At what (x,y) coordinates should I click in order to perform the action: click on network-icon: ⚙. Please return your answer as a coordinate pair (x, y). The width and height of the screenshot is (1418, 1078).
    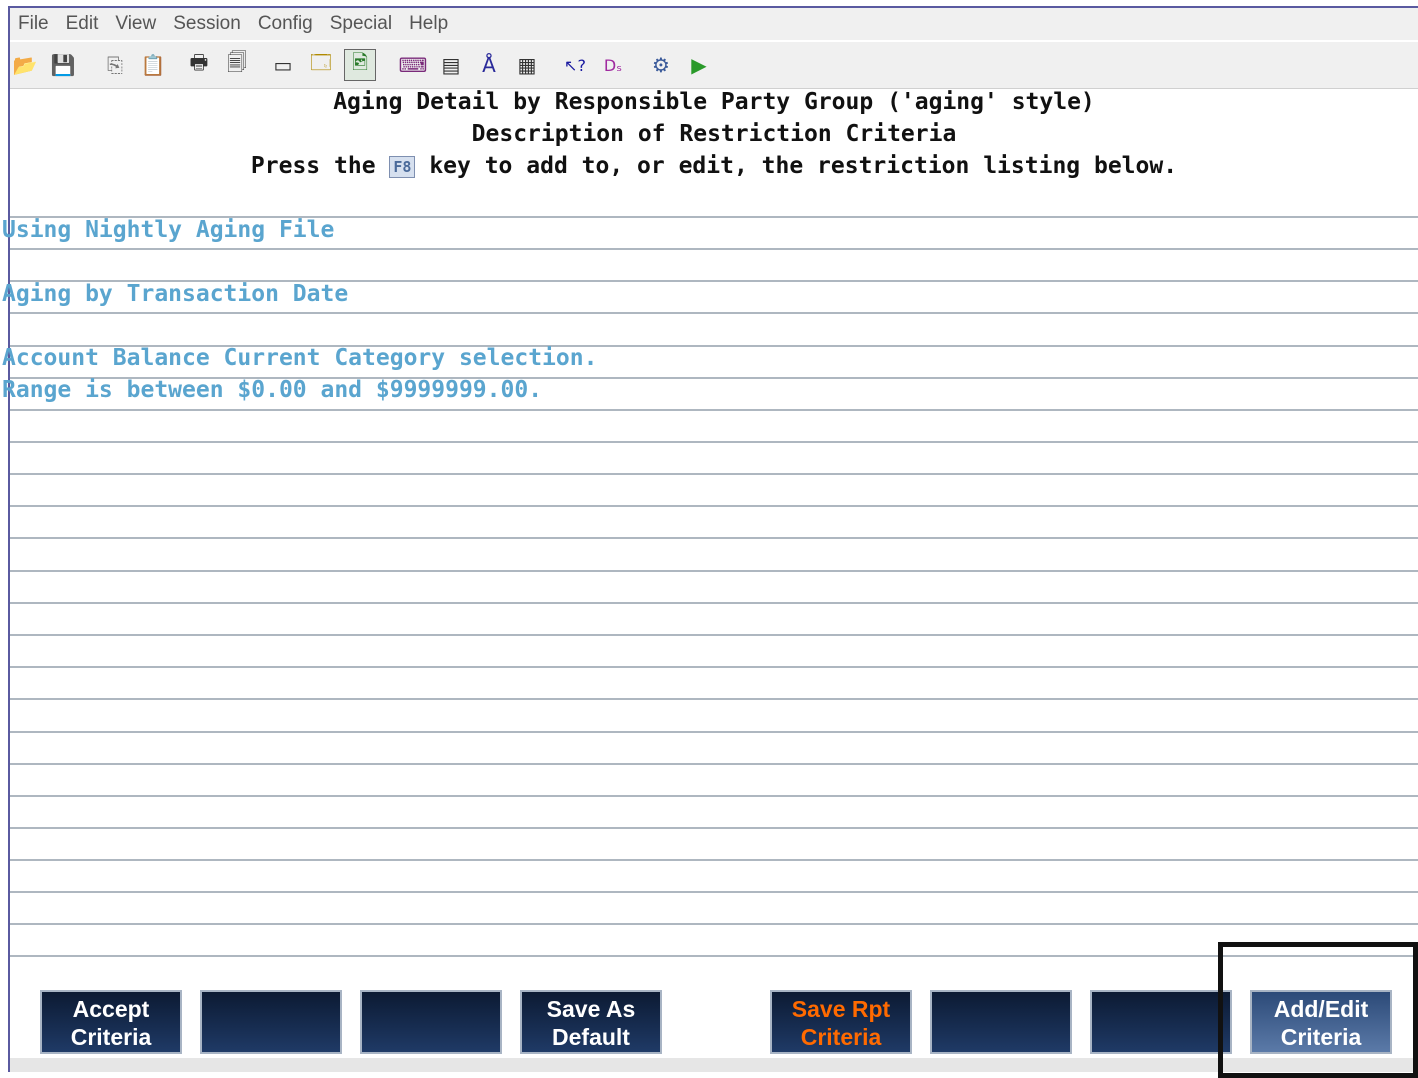
    Looking at the image, I should click on (661, 65).